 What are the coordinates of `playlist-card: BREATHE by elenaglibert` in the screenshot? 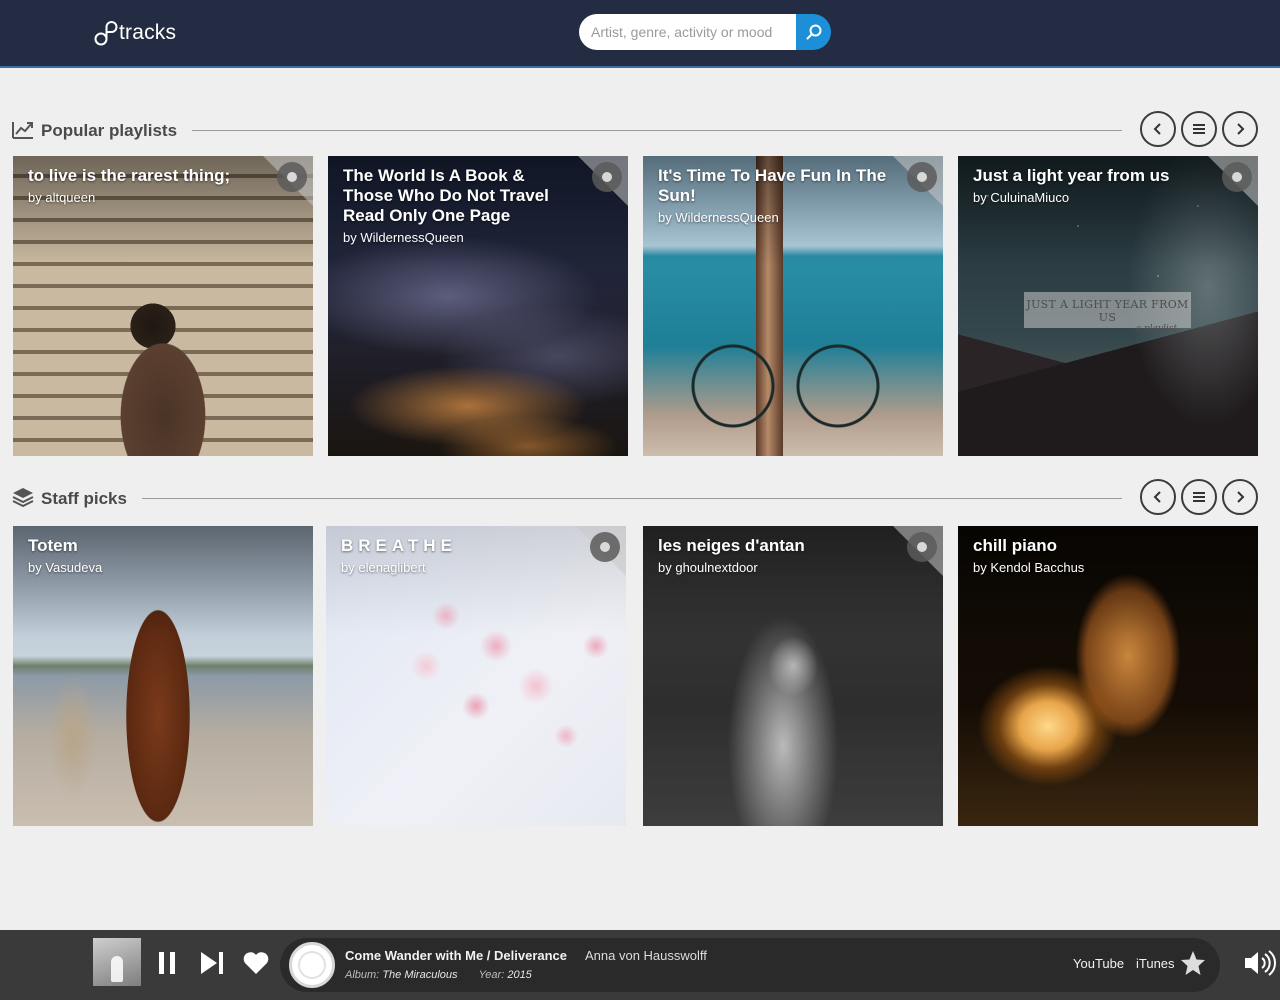 It's located at (476, 676).